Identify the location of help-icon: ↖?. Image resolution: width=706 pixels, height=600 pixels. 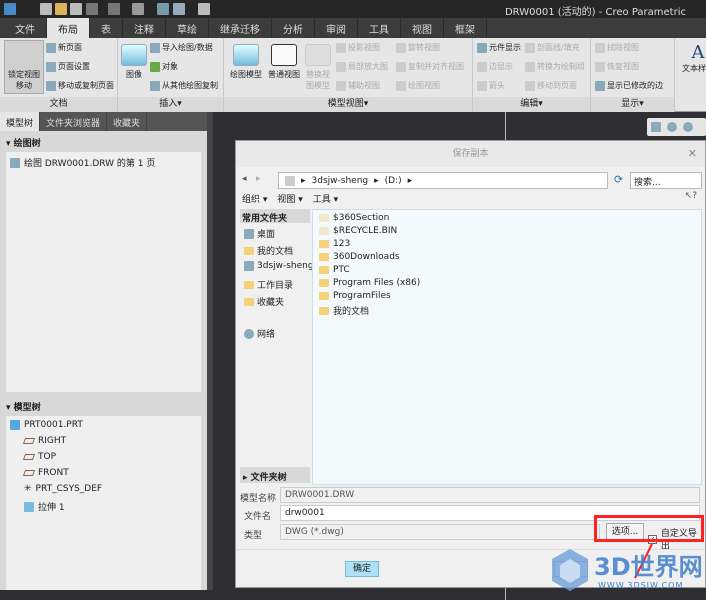
(691, 196).